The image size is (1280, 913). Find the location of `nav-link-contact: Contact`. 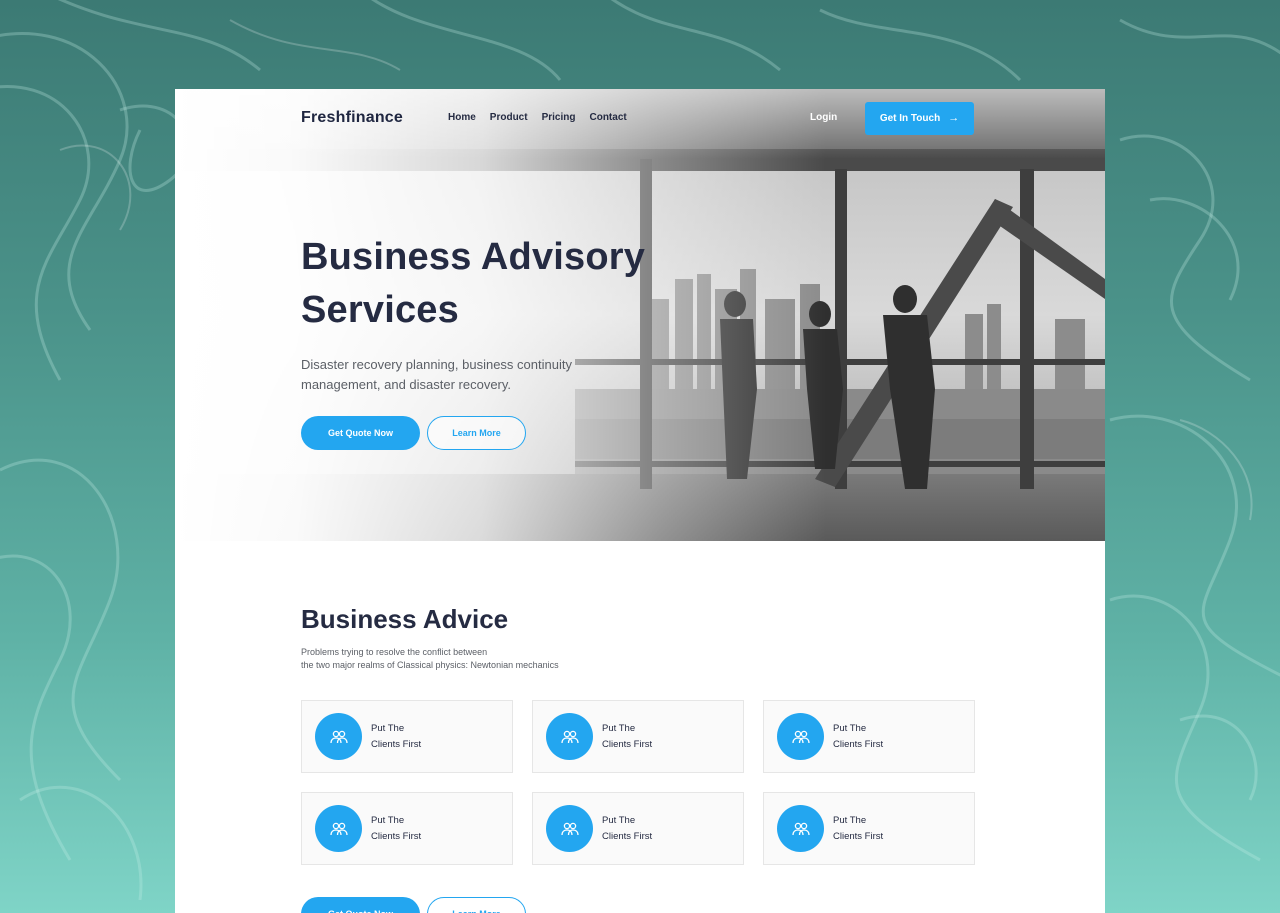

nav-link-contact: Contact is located at coordinates (607, 117).